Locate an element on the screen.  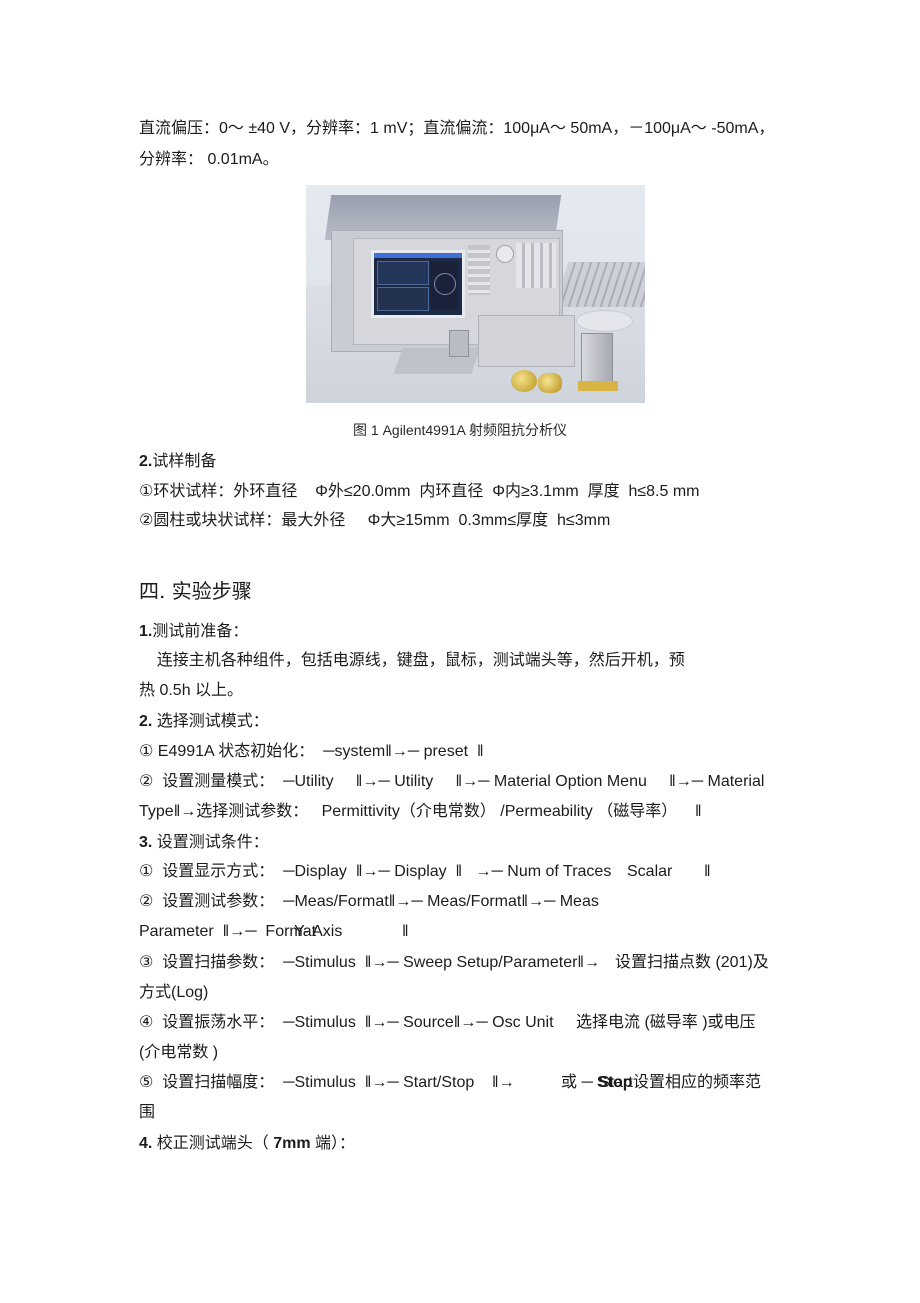
section-sample-prep-title: 2.试样制备 is located at coordinates (177, 462).